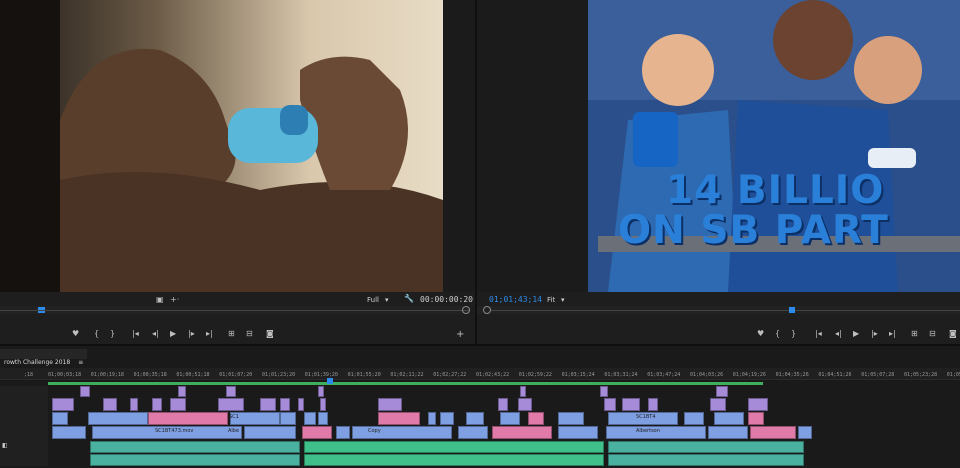 The height and width of the screenshot is (468, 960). What do you see at coordinates (409, 298) in the screenshot?
I see `wrench-icon: 🔧` at bounding box center [409, 298].